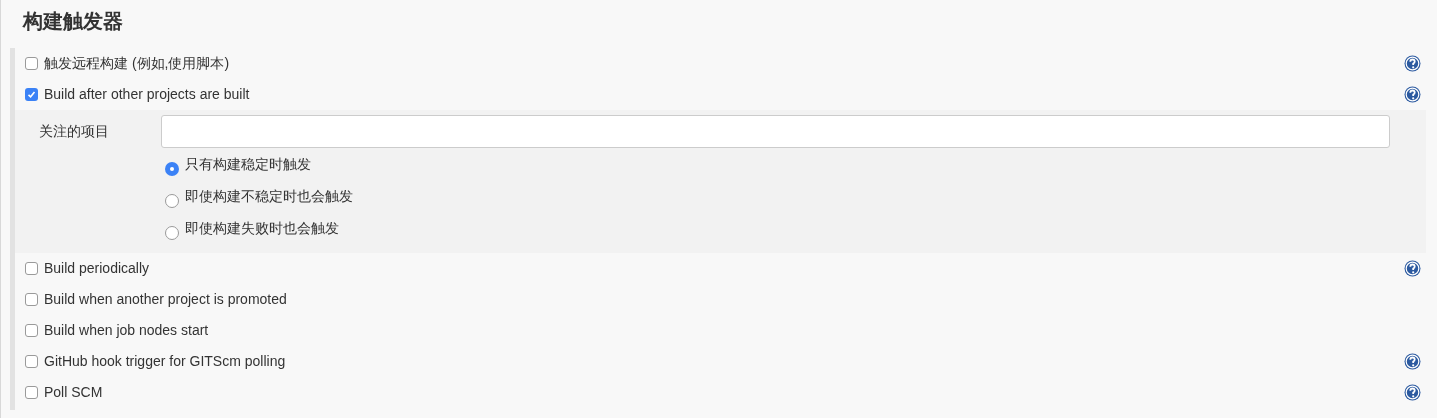 The image size is (1437, 418). I want to click on radio-label: 即使构建不稳定时也会触发, so click(269, 196).